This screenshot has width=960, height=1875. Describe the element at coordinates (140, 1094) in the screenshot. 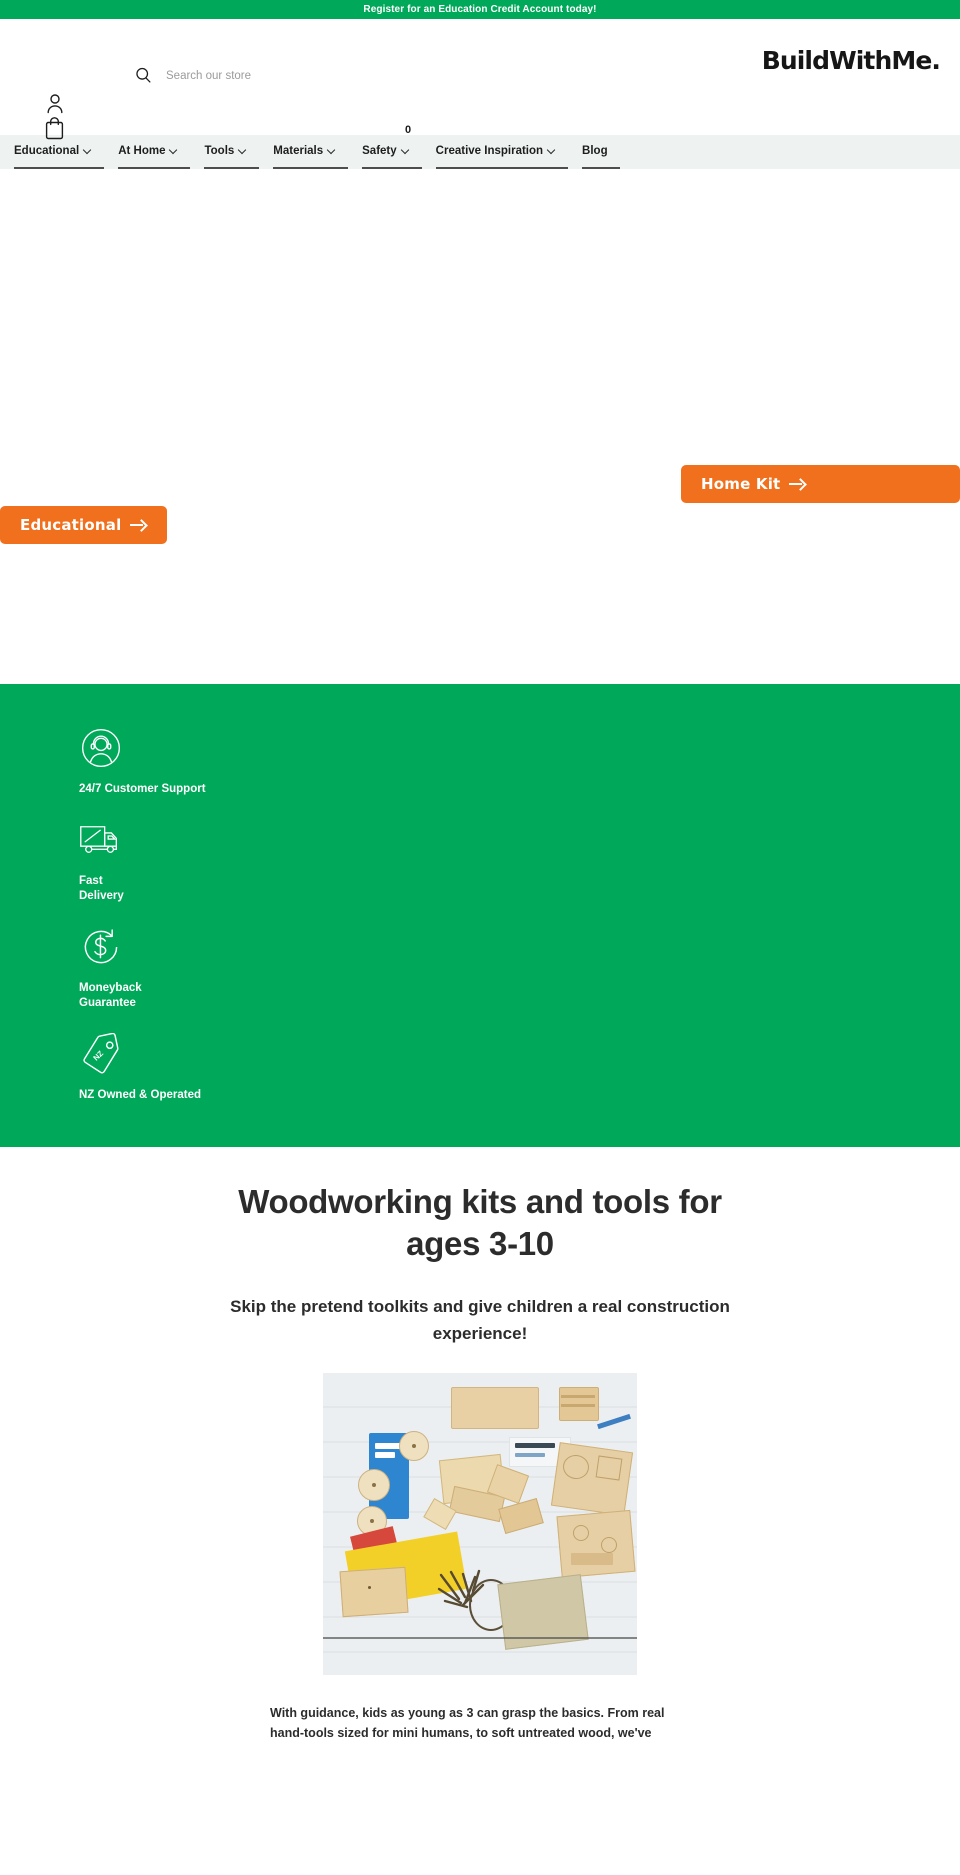

I see `feature-item-label: NZ Owned & Operated` at that location.